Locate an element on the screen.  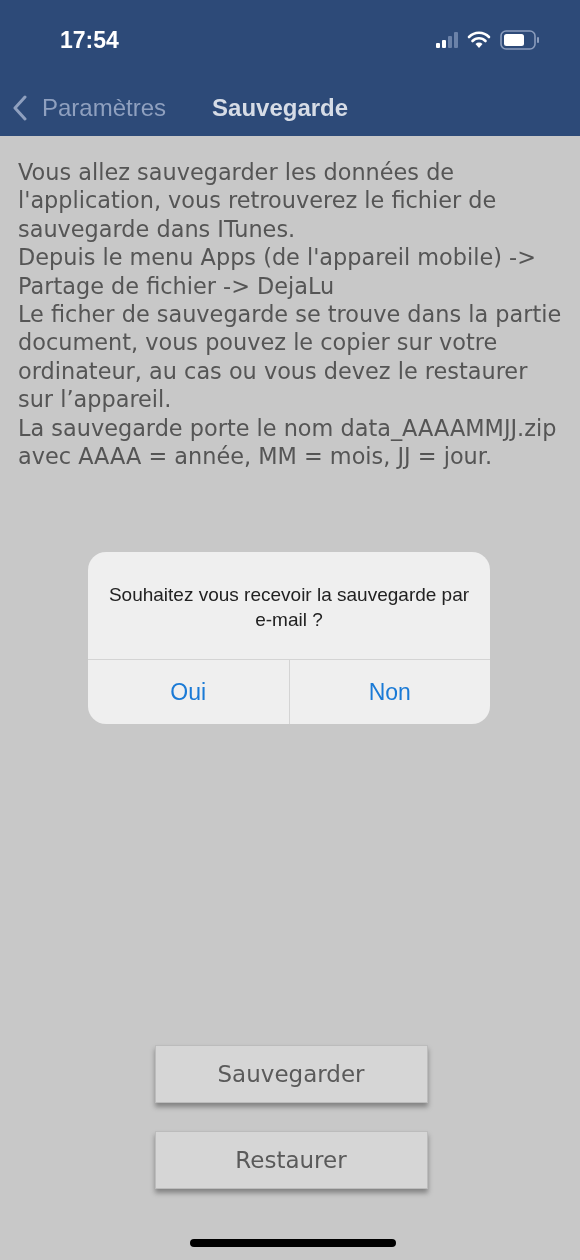
alert-button: Non is located at coordinates (389, 692).